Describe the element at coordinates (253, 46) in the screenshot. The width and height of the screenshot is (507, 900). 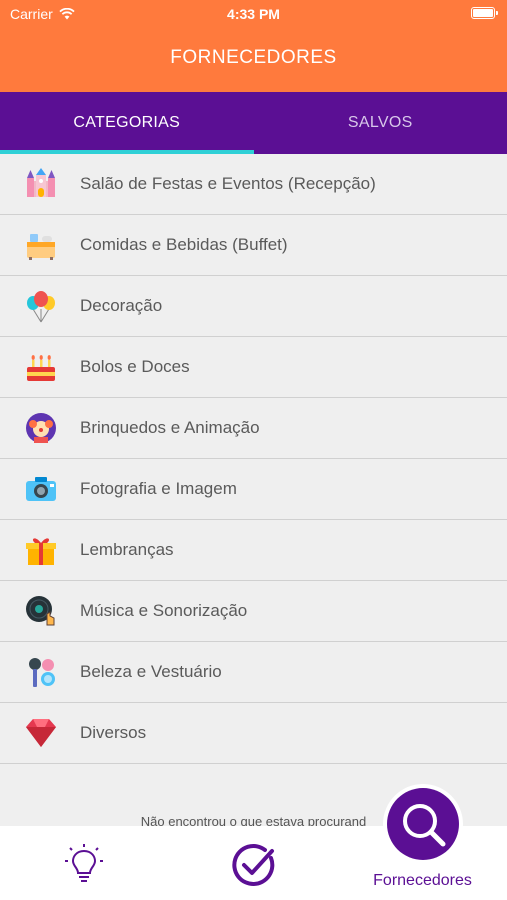
I see `app-header: Carrier 4:33 PM FORNECEDORES` at that location.